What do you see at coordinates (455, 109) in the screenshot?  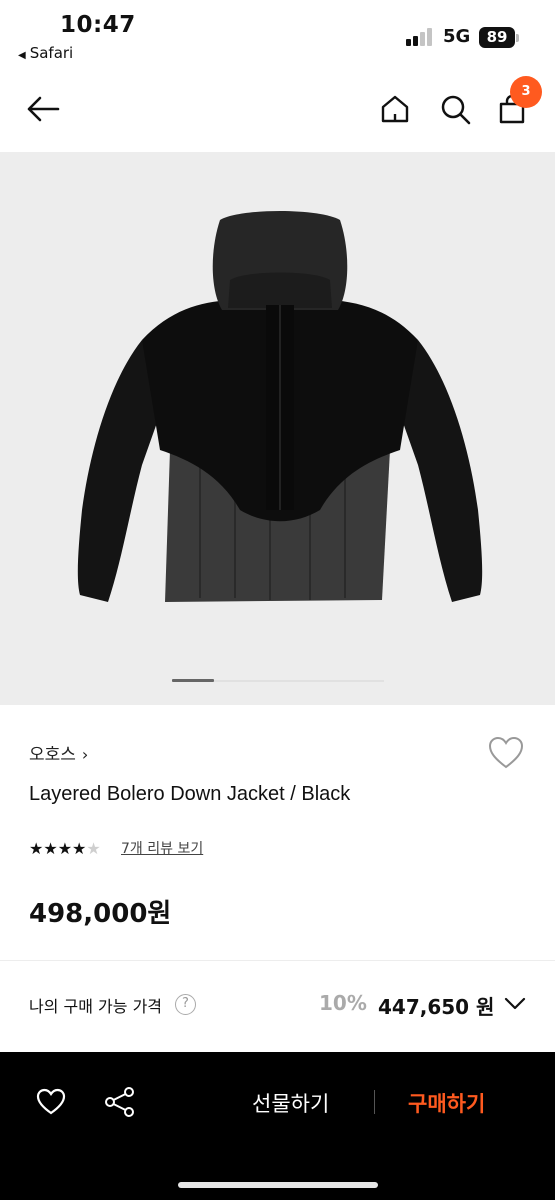 I see `search-icon` at bounding box center [455, 109].